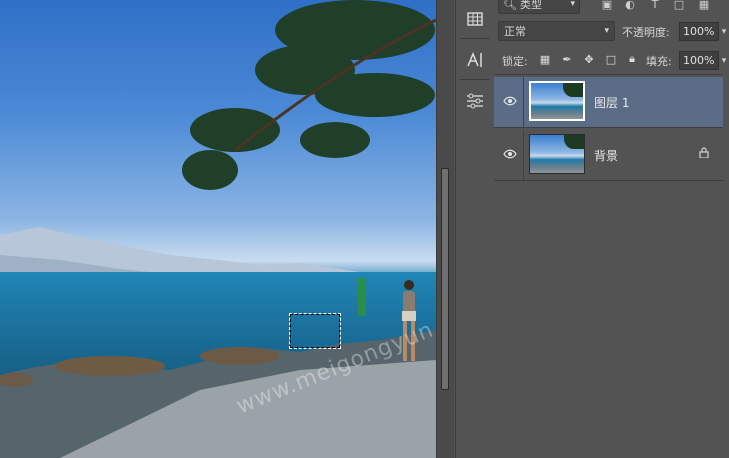 This screenshot has height=458, width=729. Describe the element at coordinates (567, 59) in the screenshot. I see `lock-brush-icon: ✒` at that location.